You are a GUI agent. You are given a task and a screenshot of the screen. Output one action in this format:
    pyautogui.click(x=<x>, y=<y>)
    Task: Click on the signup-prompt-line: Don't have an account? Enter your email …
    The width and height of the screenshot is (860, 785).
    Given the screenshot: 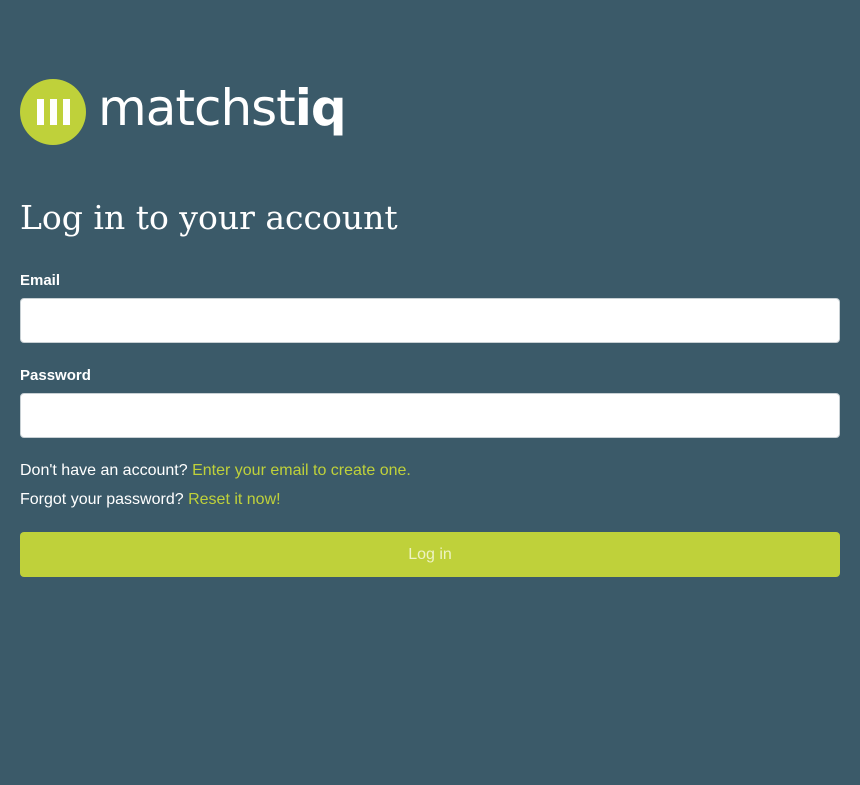 What is the action you would take?
    pyautogui.click(x=215, y=471)
    